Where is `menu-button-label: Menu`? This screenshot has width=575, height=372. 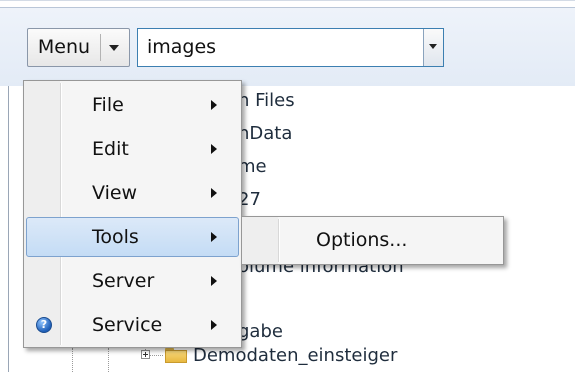 menu-button-label: Menu is located at coordinates (64, 47).